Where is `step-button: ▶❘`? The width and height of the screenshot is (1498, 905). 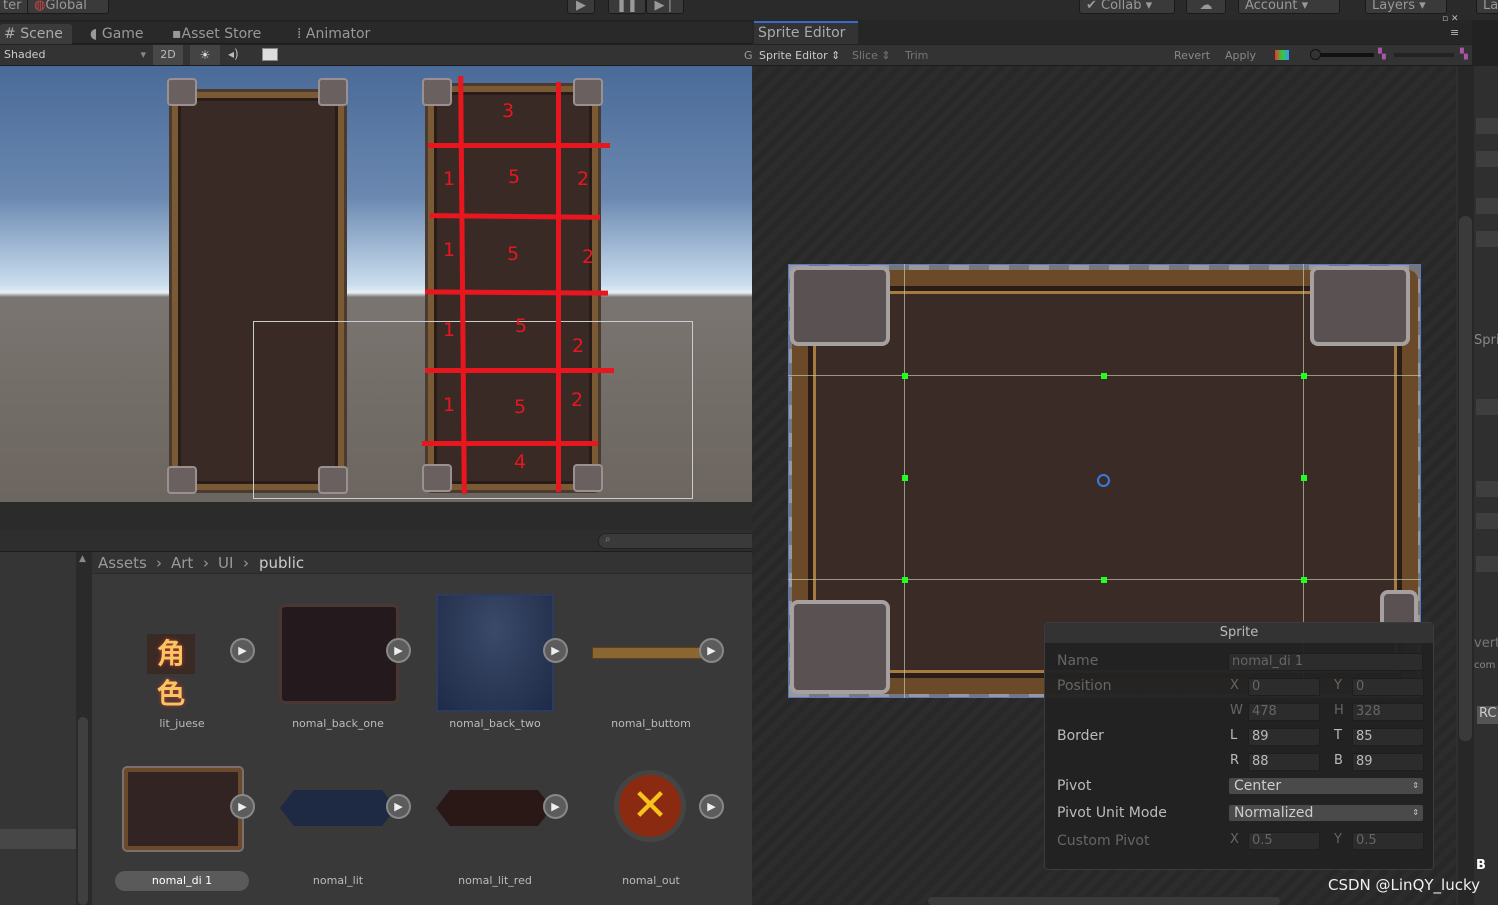 step-button: ▶❘ is located at coordinates (665, 7).